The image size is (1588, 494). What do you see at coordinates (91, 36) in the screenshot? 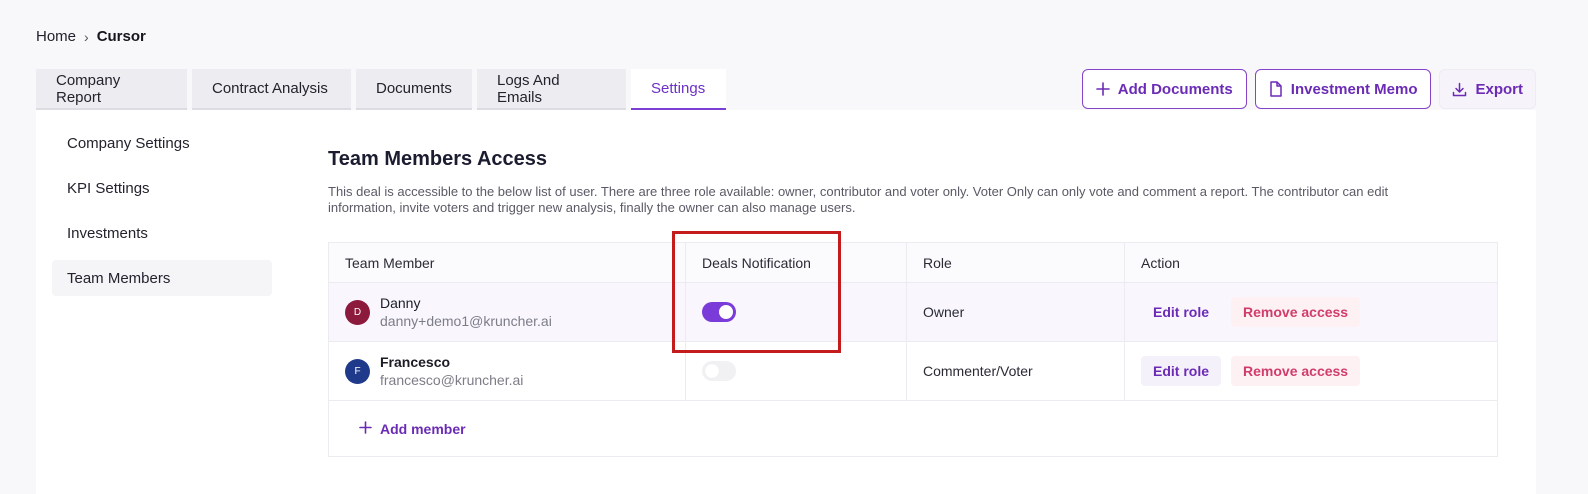
I see `breadcrumb: Home › Cursor` at bounding box center [91, 36].